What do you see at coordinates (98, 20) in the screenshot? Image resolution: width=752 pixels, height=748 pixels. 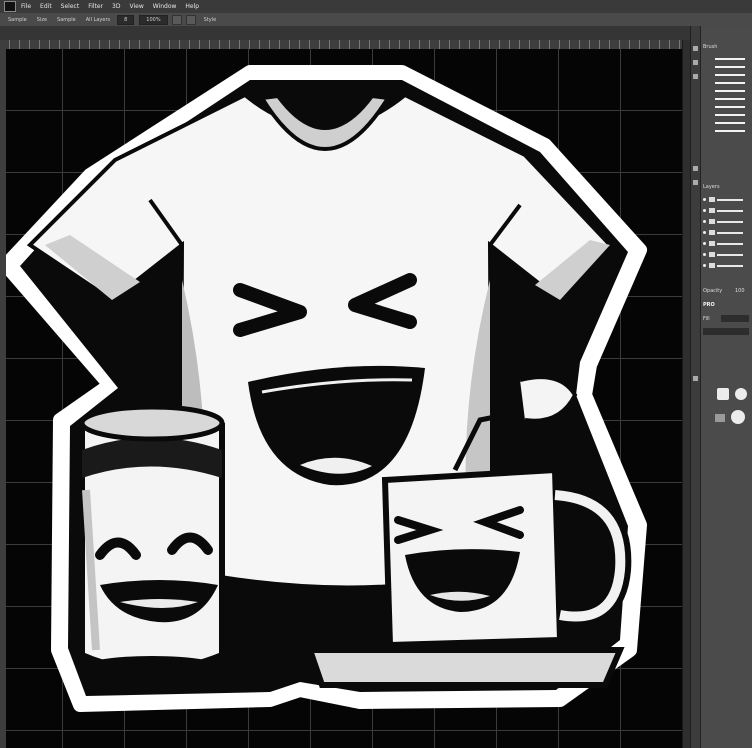 I see `option-label-all-layers: All Layers` at bounding box center [98, 20].